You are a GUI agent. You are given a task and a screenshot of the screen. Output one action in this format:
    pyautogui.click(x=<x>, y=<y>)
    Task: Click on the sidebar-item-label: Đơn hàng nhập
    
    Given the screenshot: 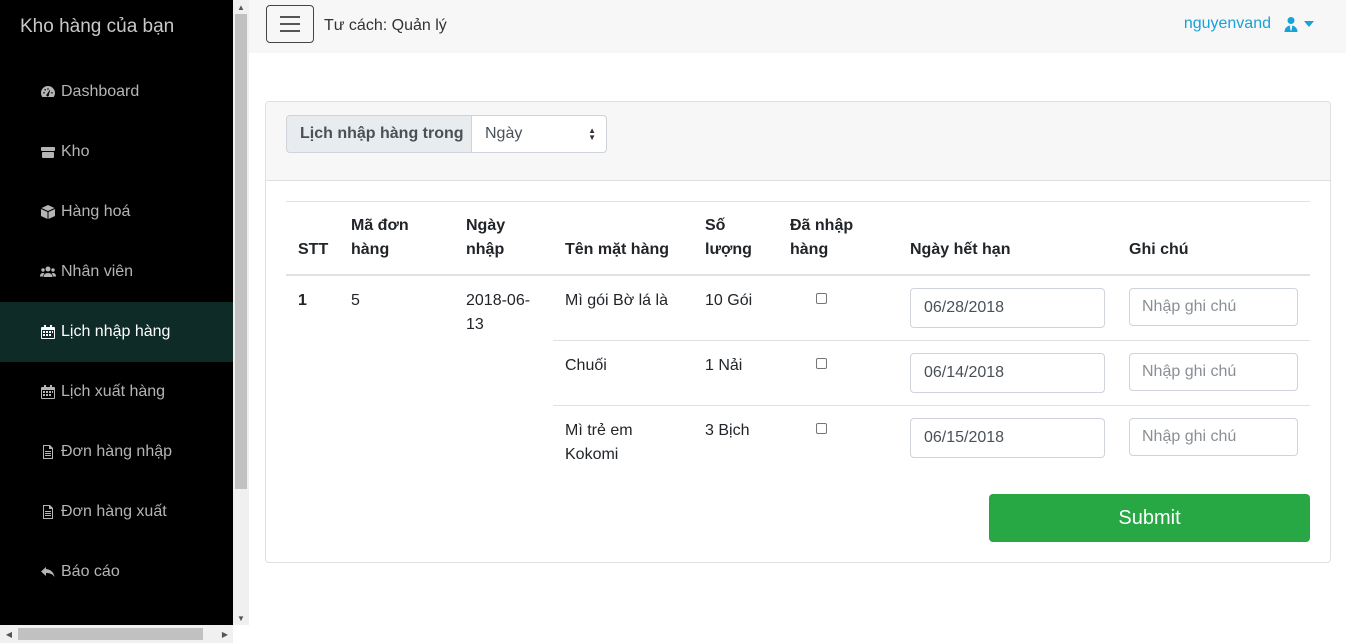 What is the action you would take?
    pyautogui.click(x=117, y=451)
    